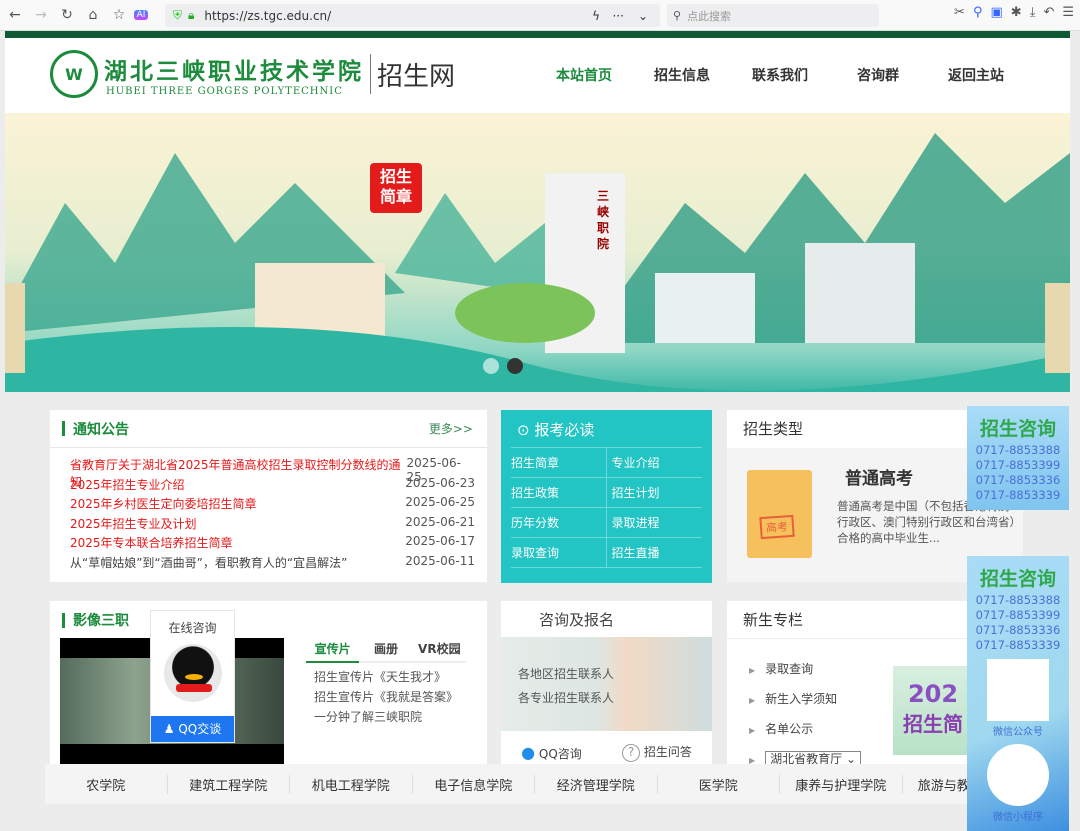 This screenshot has width=1080, height=831. I want to click on main-nav: 本站首页 招生信息 联系我们 咨询群 返回主站, so click(780, 75).